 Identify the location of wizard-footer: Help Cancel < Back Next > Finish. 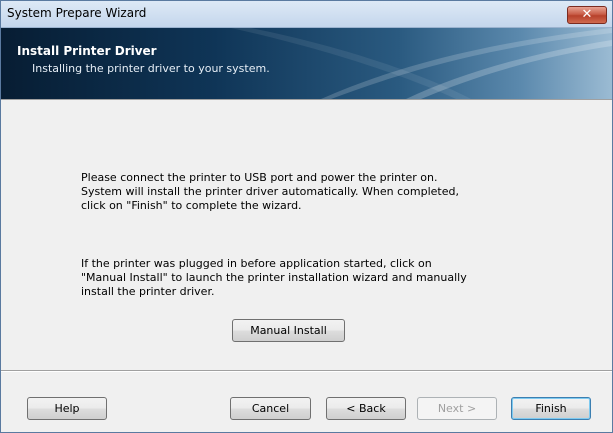
(306, 402).